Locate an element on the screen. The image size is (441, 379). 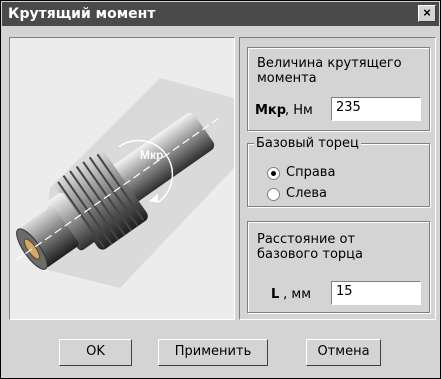
radio-right-selected-dot is located at coordinates (273, 173).